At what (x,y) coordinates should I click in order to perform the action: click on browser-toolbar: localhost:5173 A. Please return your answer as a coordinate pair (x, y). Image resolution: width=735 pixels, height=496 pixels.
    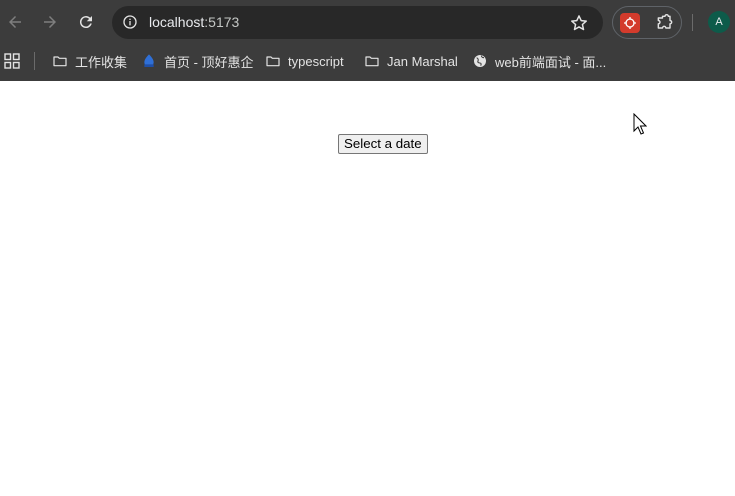
    Looking at the image, I should click on (367, 22).